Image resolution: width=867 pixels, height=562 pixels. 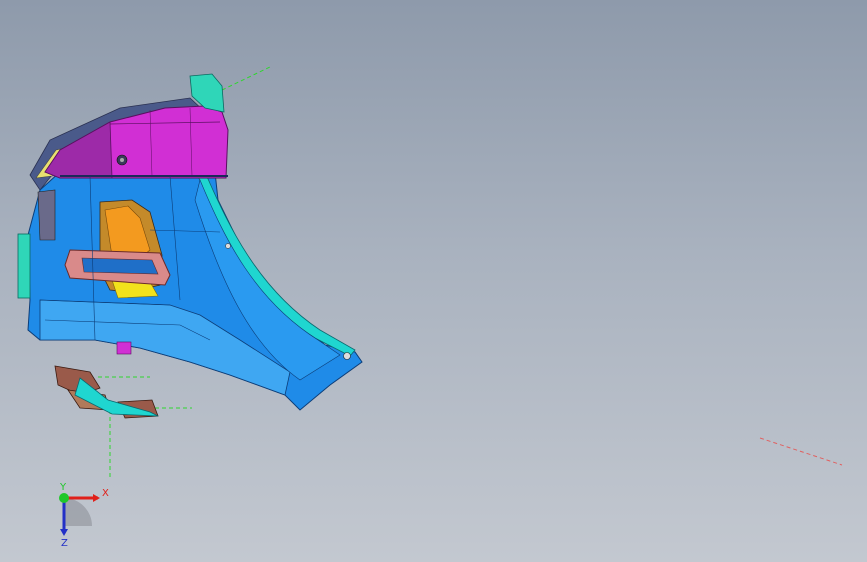 What do you see at coordinates (46, 215) in the screenshot?
I see `side-grille` at bounding box center [46, 215].